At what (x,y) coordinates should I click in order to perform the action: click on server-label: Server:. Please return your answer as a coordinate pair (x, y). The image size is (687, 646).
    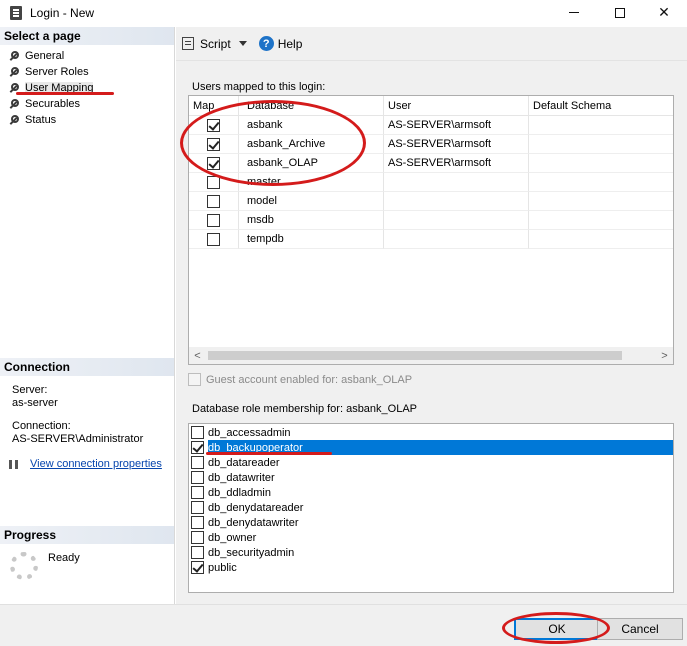
    Looking at the image, I should click on (30, 390).